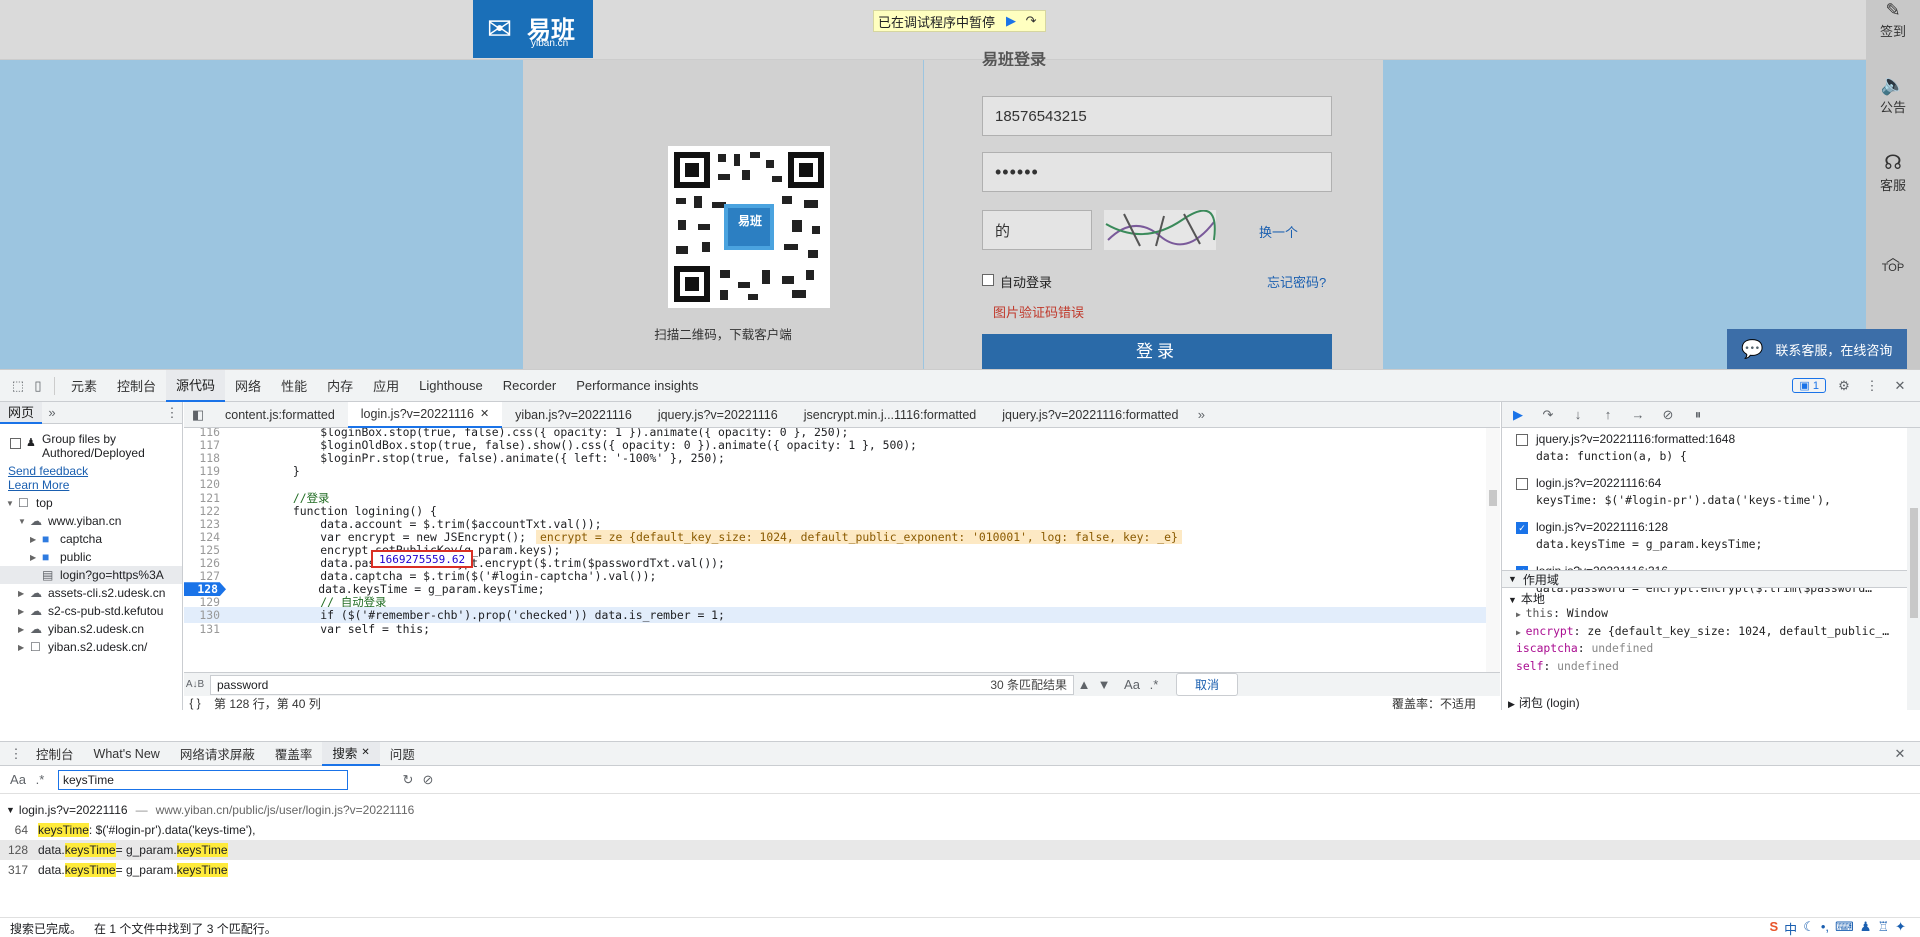 This screenshot has height=937, width=1920. Describe the element at coordinates (1817, 349) in the screenshot. I see `chat-widget: 💬 联系客服，在线咨询` at that location.